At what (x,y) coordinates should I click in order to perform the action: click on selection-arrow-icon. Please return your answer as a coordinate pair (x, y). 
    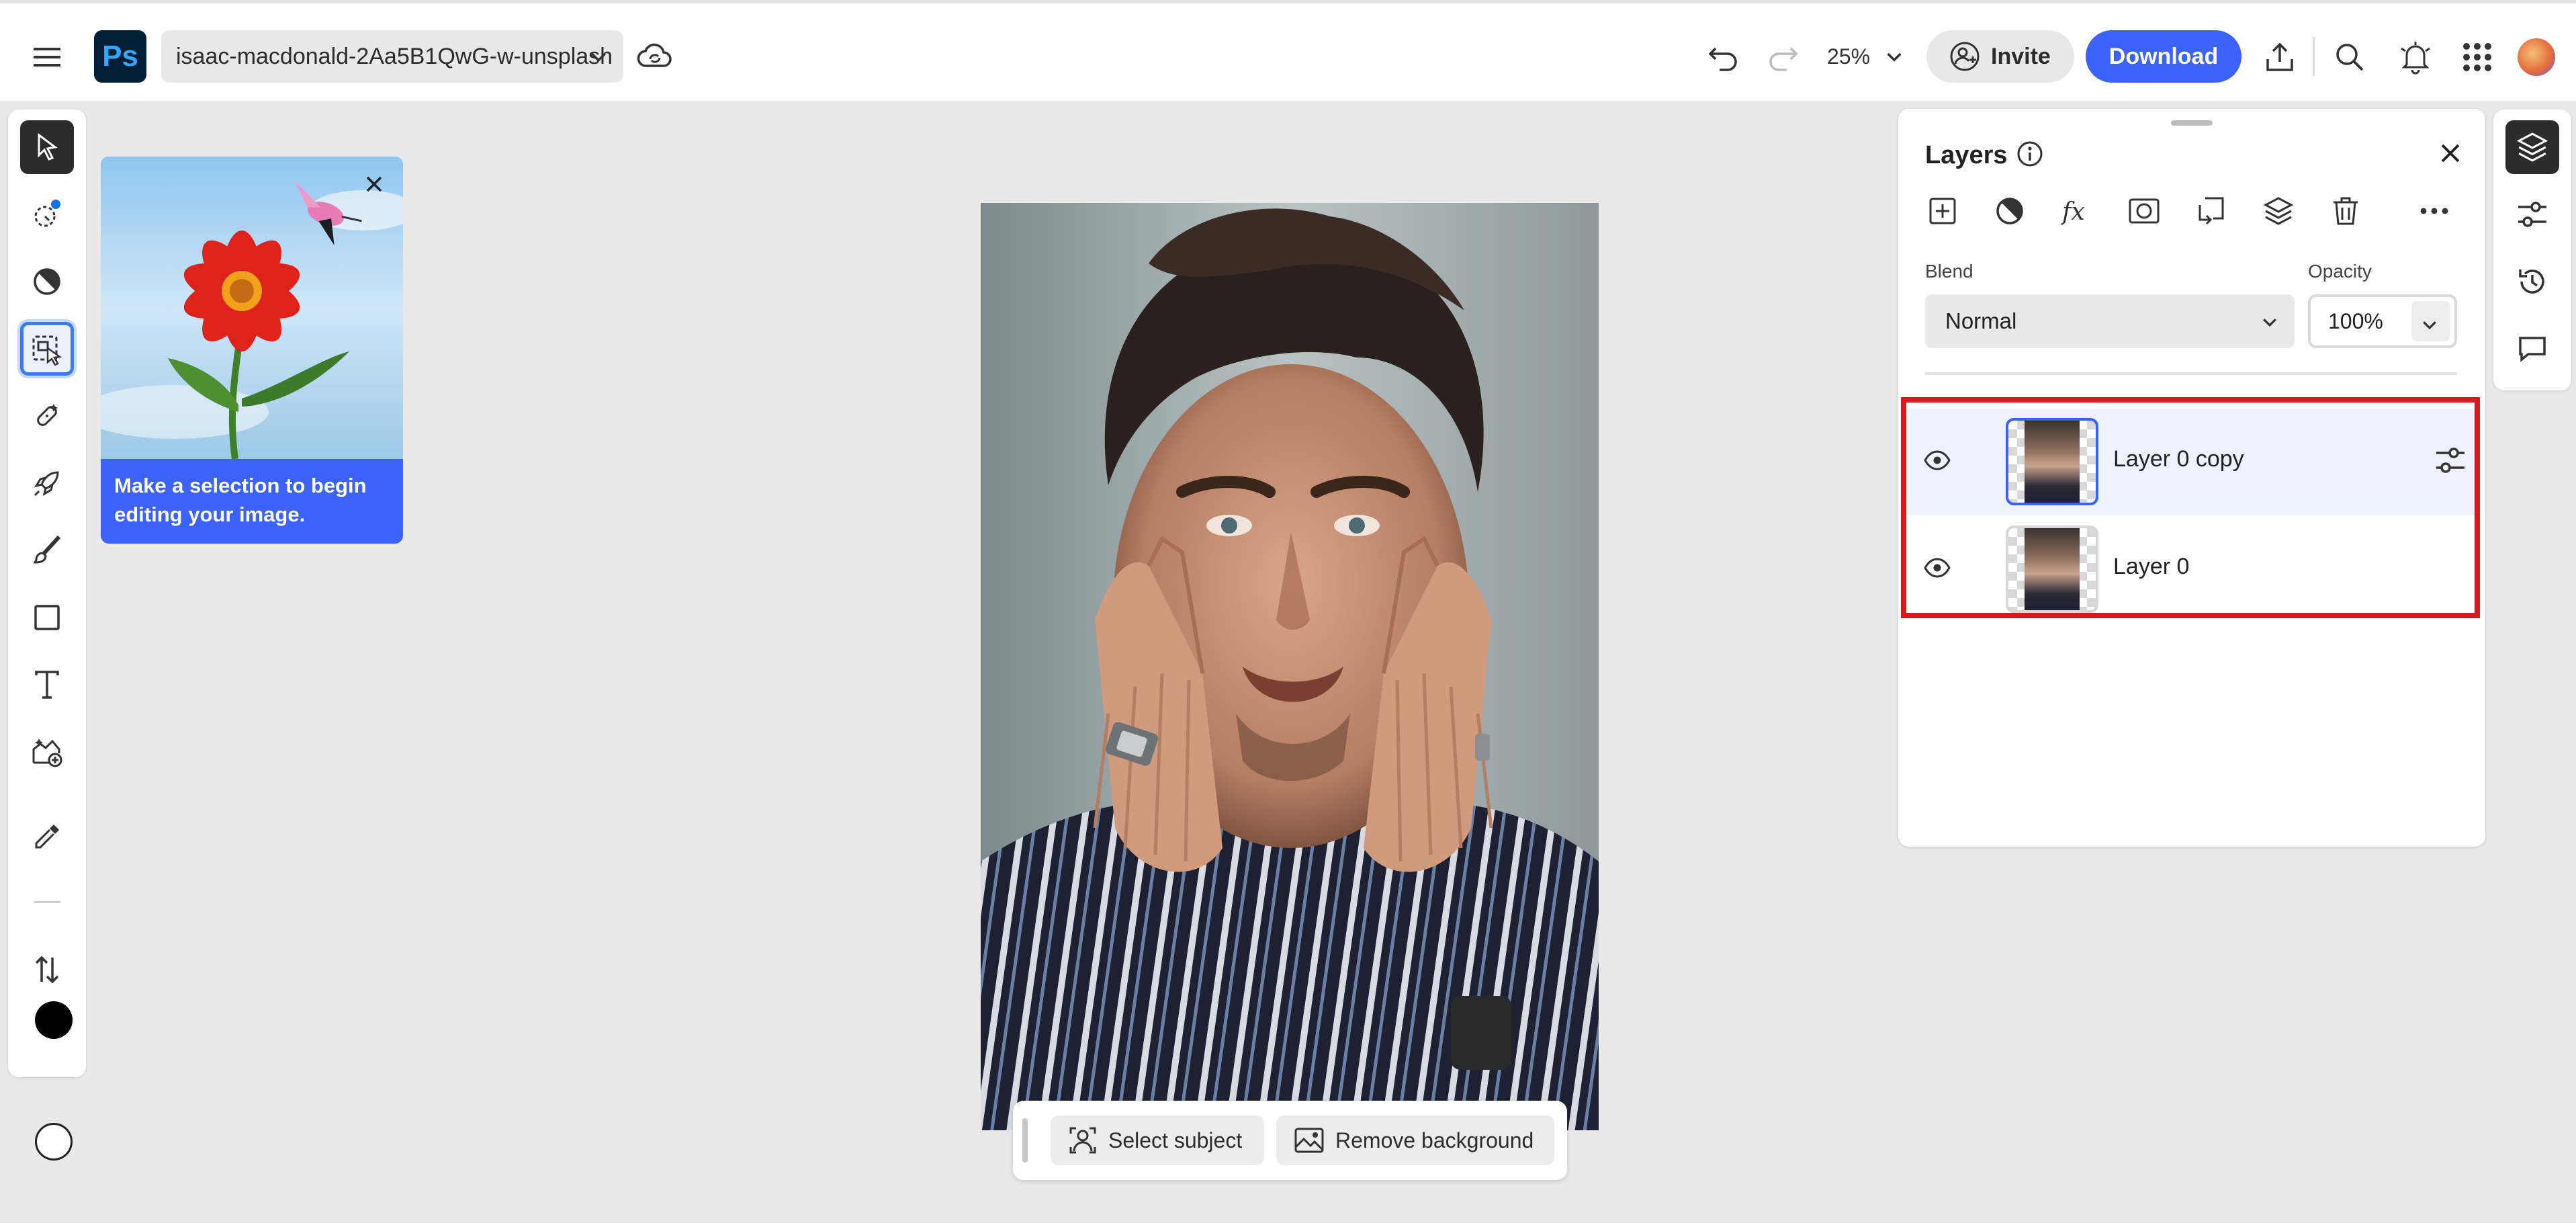
    Looking at the image, I should click on (48, 147).